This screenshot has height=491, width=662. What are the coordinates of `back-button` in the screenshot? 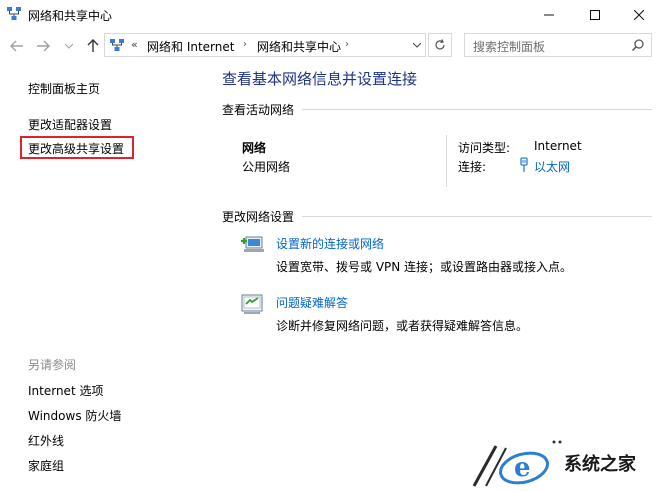 It's located at (17, 46).